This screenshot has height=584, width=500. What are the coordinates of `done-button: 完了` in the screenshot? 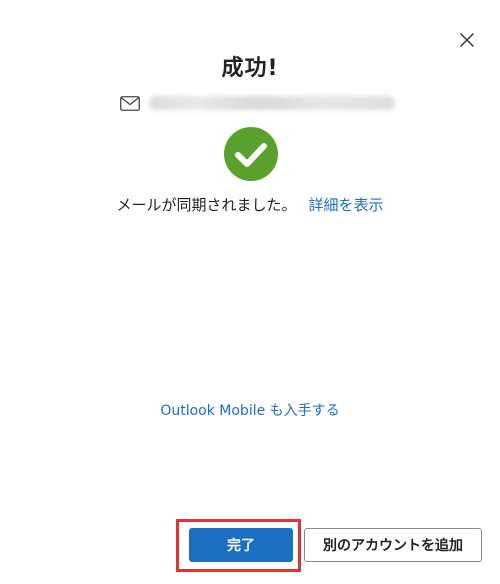 It's located at (241, 545).